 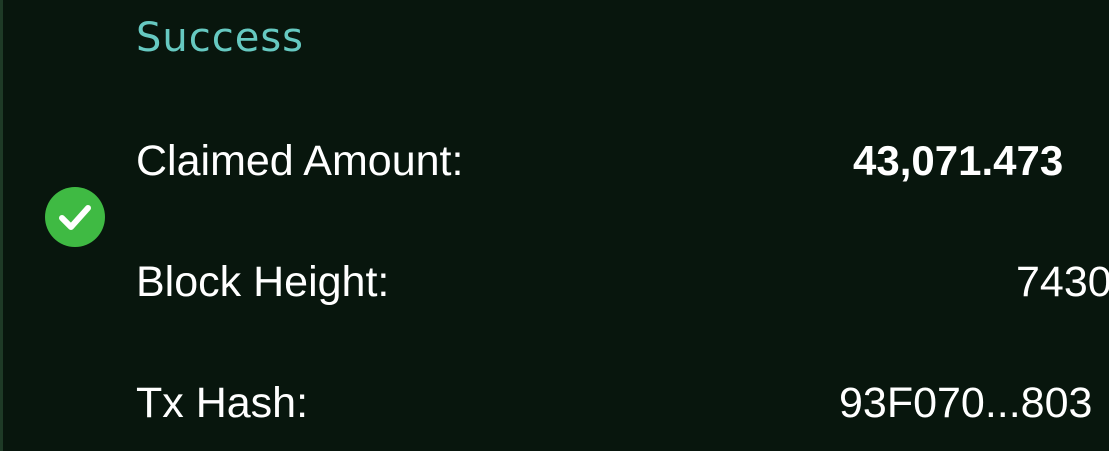 What do you see at coordinates (556, 403) in the screenshot?
I see `tx-hash-row: Tx Hash: 93F070...803` at bounding box center [556, 403].